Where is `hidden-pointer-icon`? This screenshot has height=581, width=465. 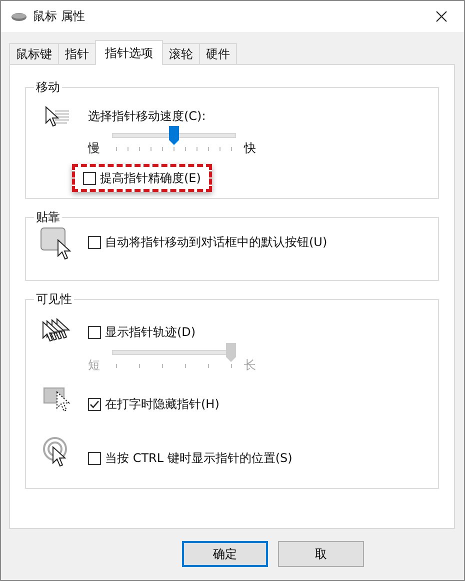
hidden-pointer-icon is located at coordinates (57, 400).